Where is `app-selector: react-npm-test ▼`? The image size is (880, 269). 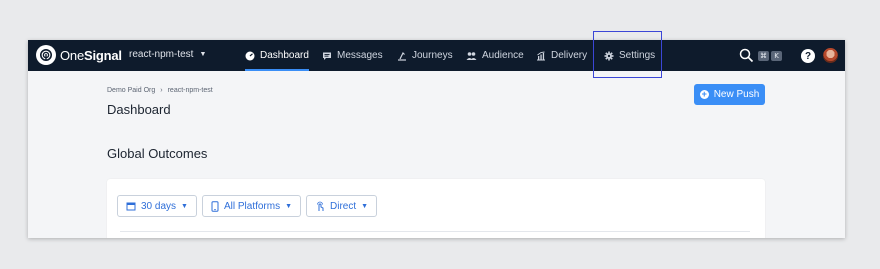 app-selector: react-npm-test ▼ is located at coordinates (167, 54).